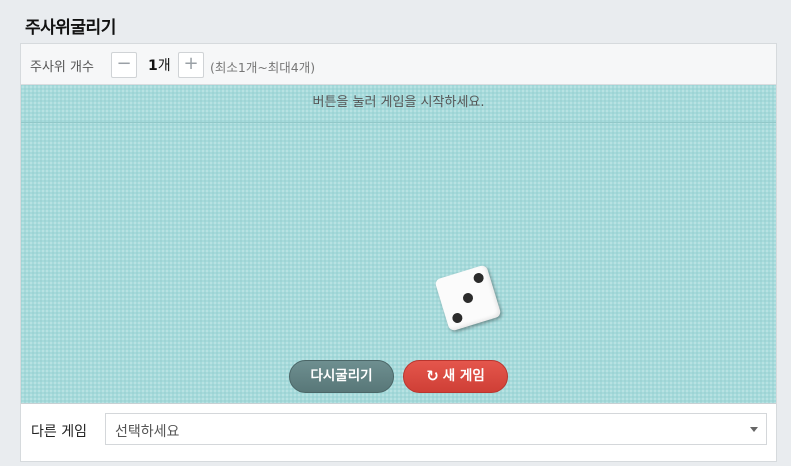  I want to click on dice-count-value: 1개, so click(159, 65).